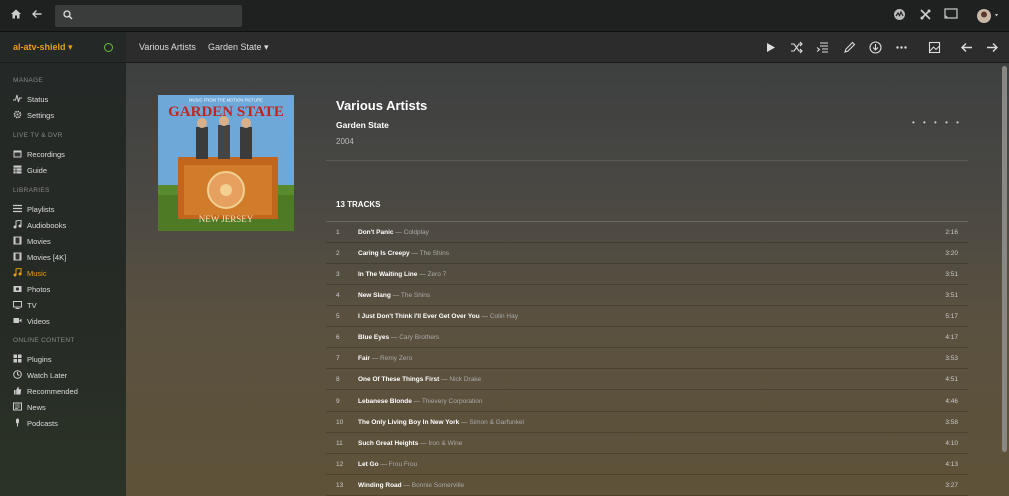 The height and width of the screenshot is (496, 1009). I want to click on edit-icon, so click(849, 47).